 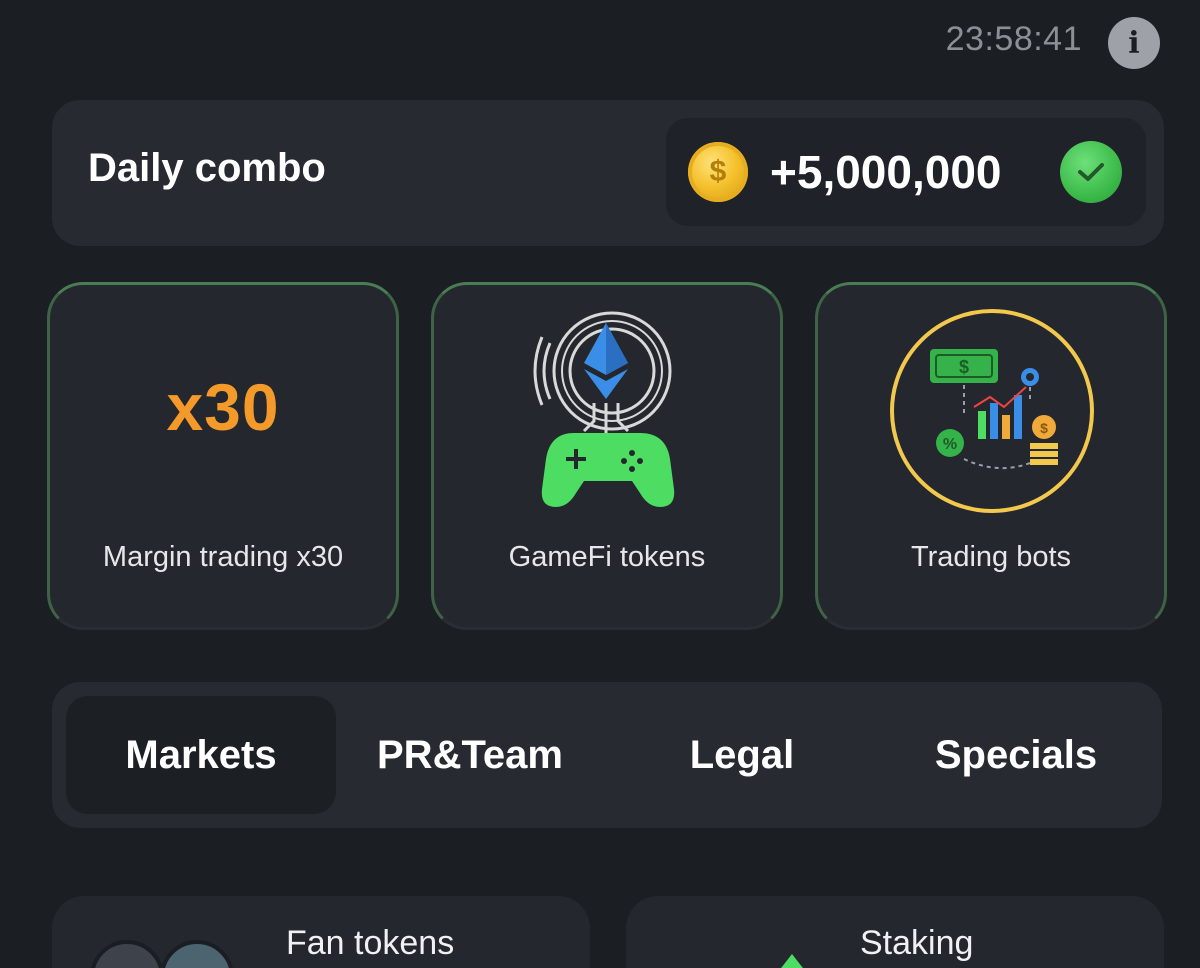 What do you see at coordinates (370, 943) in the screenshot?
I see `card-label: Fan tokens` at bounding box center [370, 943].